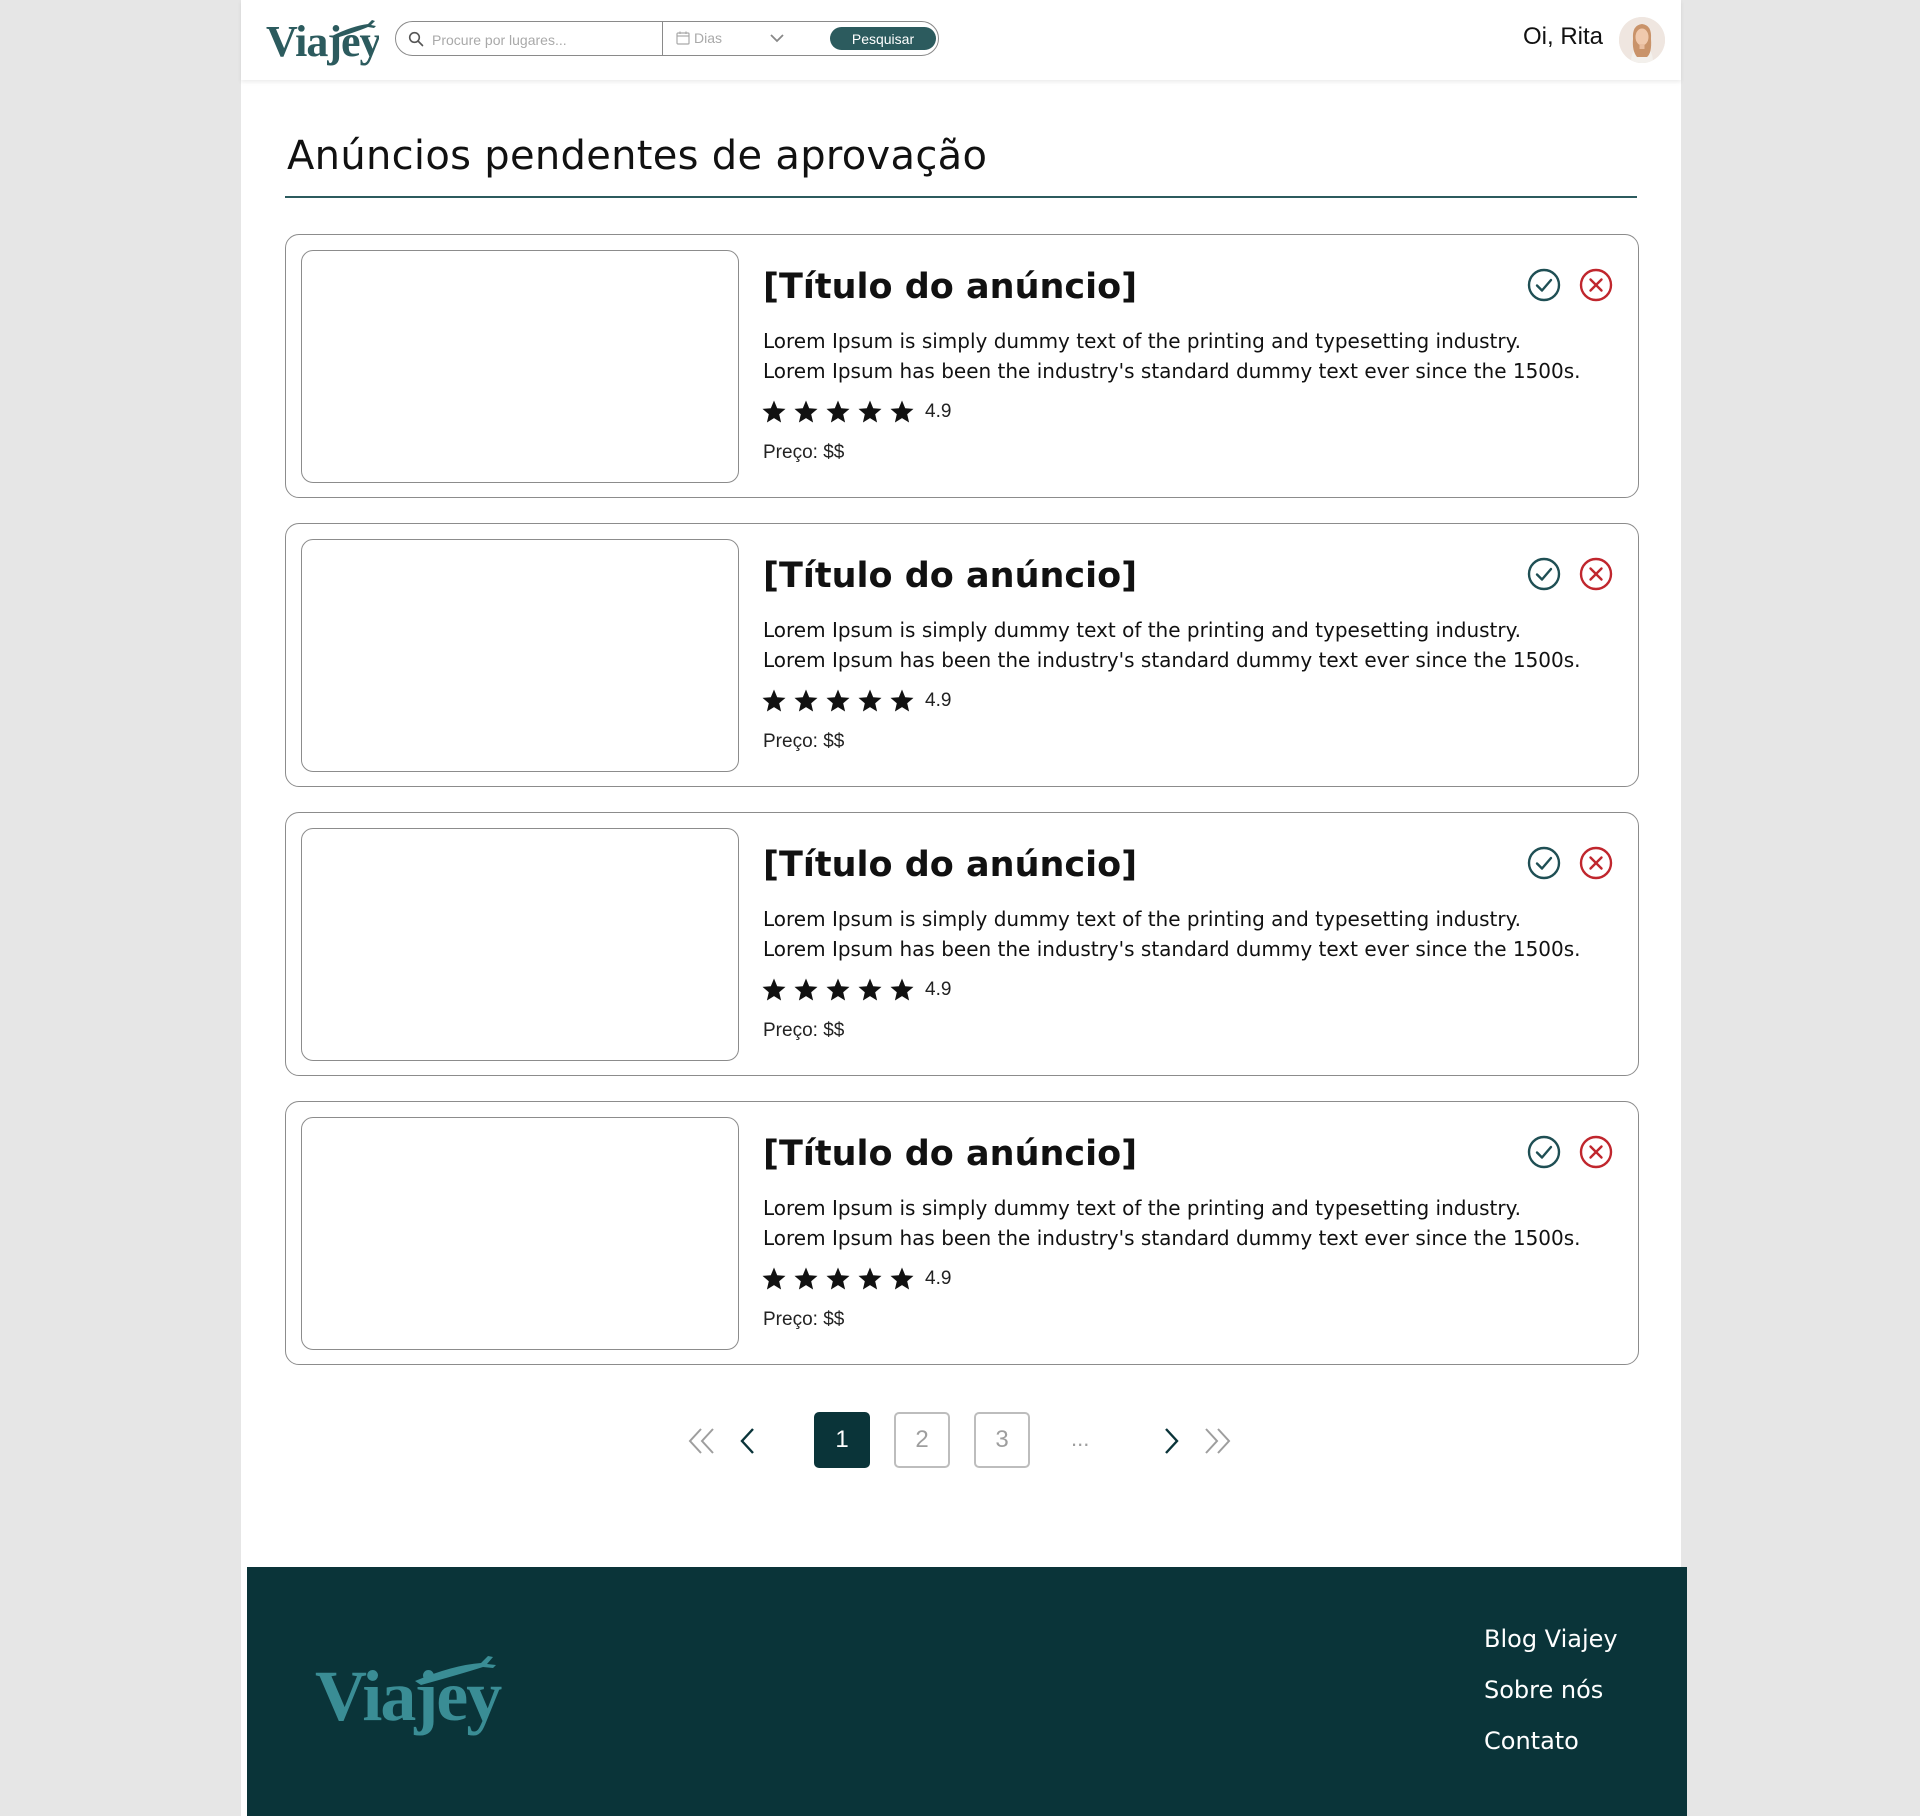  I want to click on footer-link-contact: Contato, so click(1551, 1751).